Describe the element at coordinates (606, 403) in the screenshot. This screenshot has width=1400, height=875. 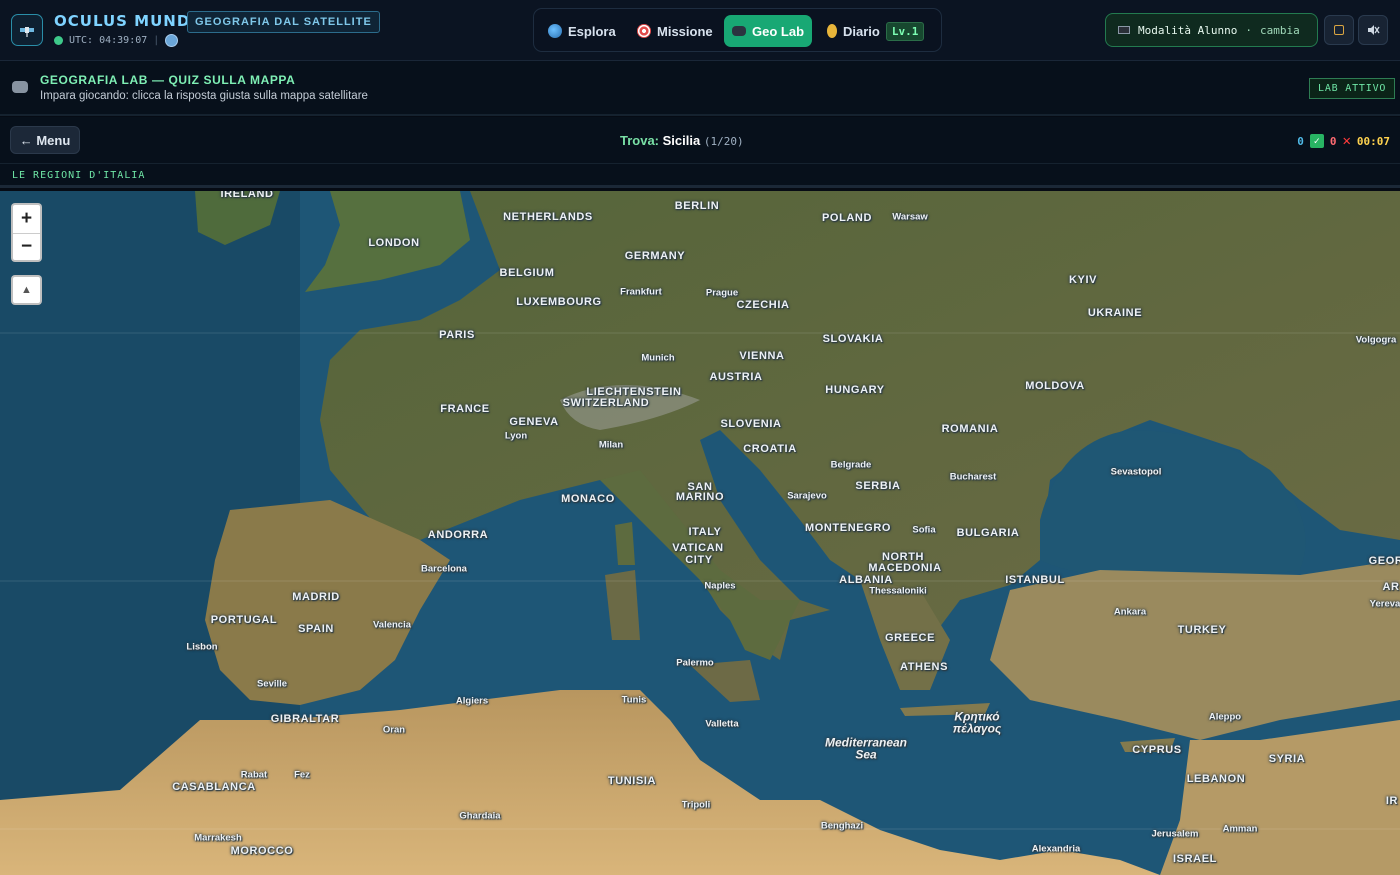
I see `map-label-country: SWITZERLAND` at that location.